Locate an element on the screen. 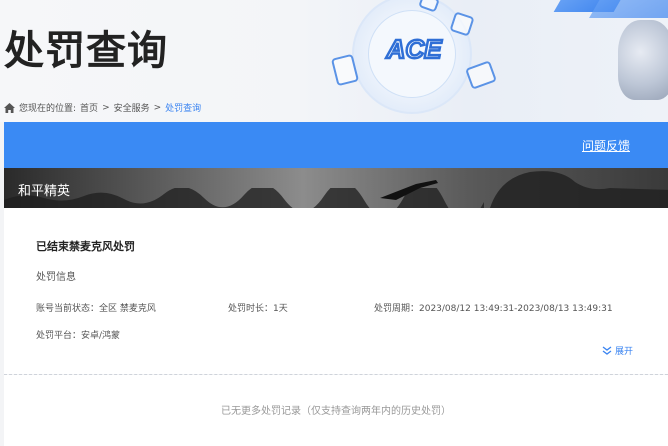  expand-label: 展开 is located at coordinates (624, 352).